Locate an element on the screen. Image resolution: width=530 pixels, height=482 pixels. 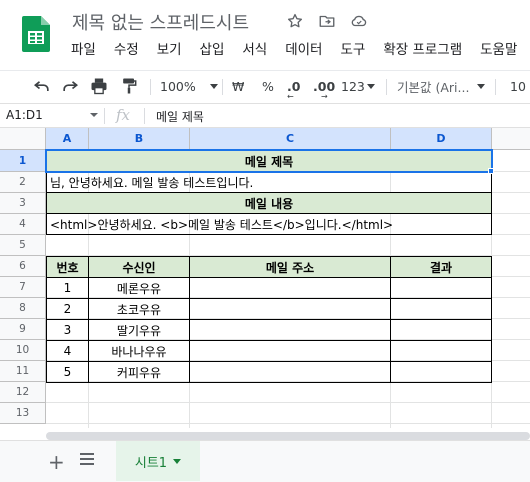
row-header-7: 7 is located at coordinates (23, 287).